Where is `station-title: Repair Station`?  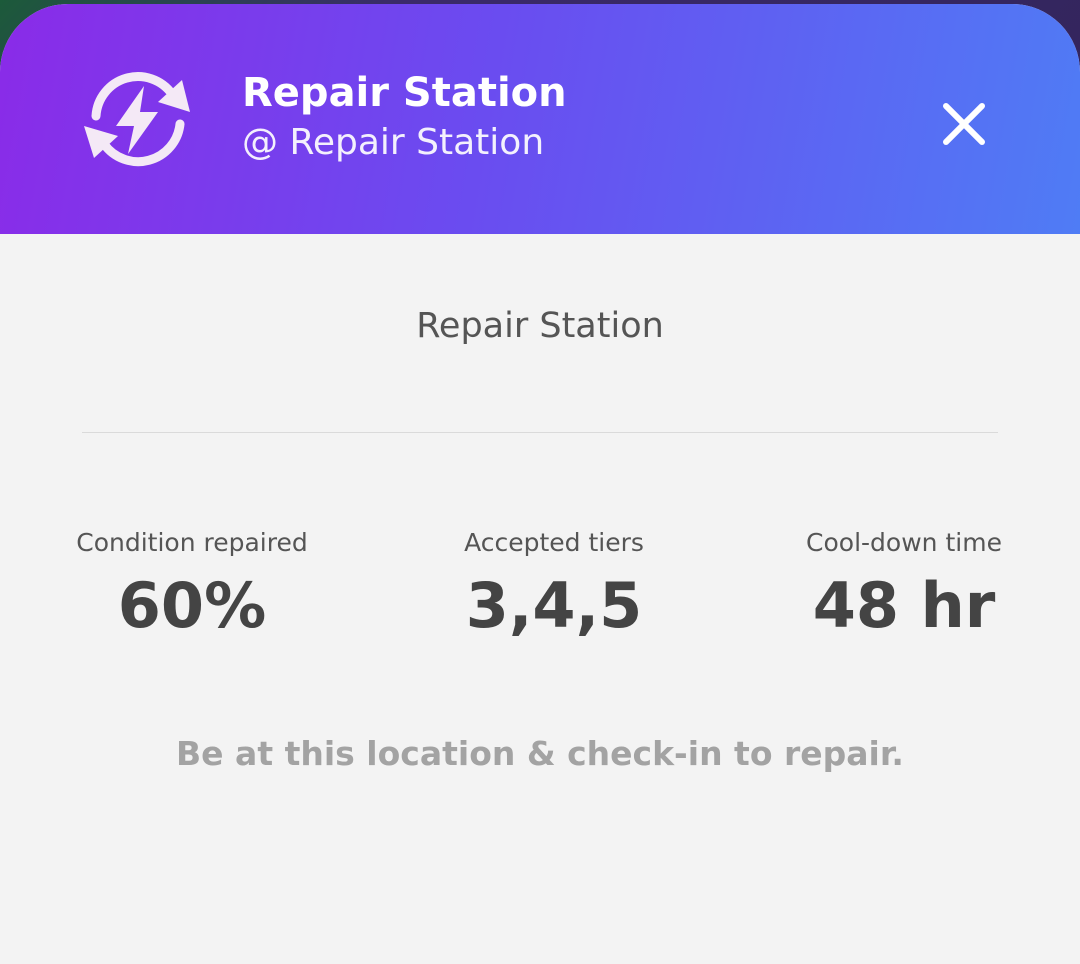 station-title: Repair Station is located at coordinates (540, 326).